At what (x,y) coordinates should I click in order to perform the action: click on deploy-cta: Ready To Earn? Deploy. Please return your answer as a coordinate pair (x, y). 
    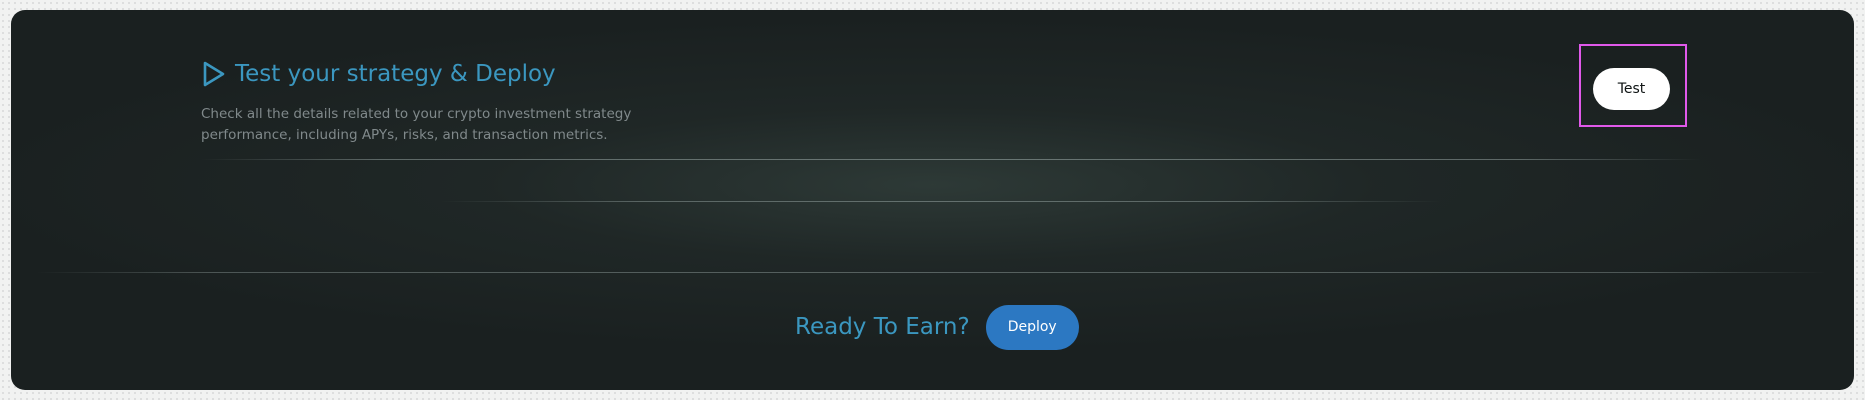
    Looking at the image, I should click on (937, 327).